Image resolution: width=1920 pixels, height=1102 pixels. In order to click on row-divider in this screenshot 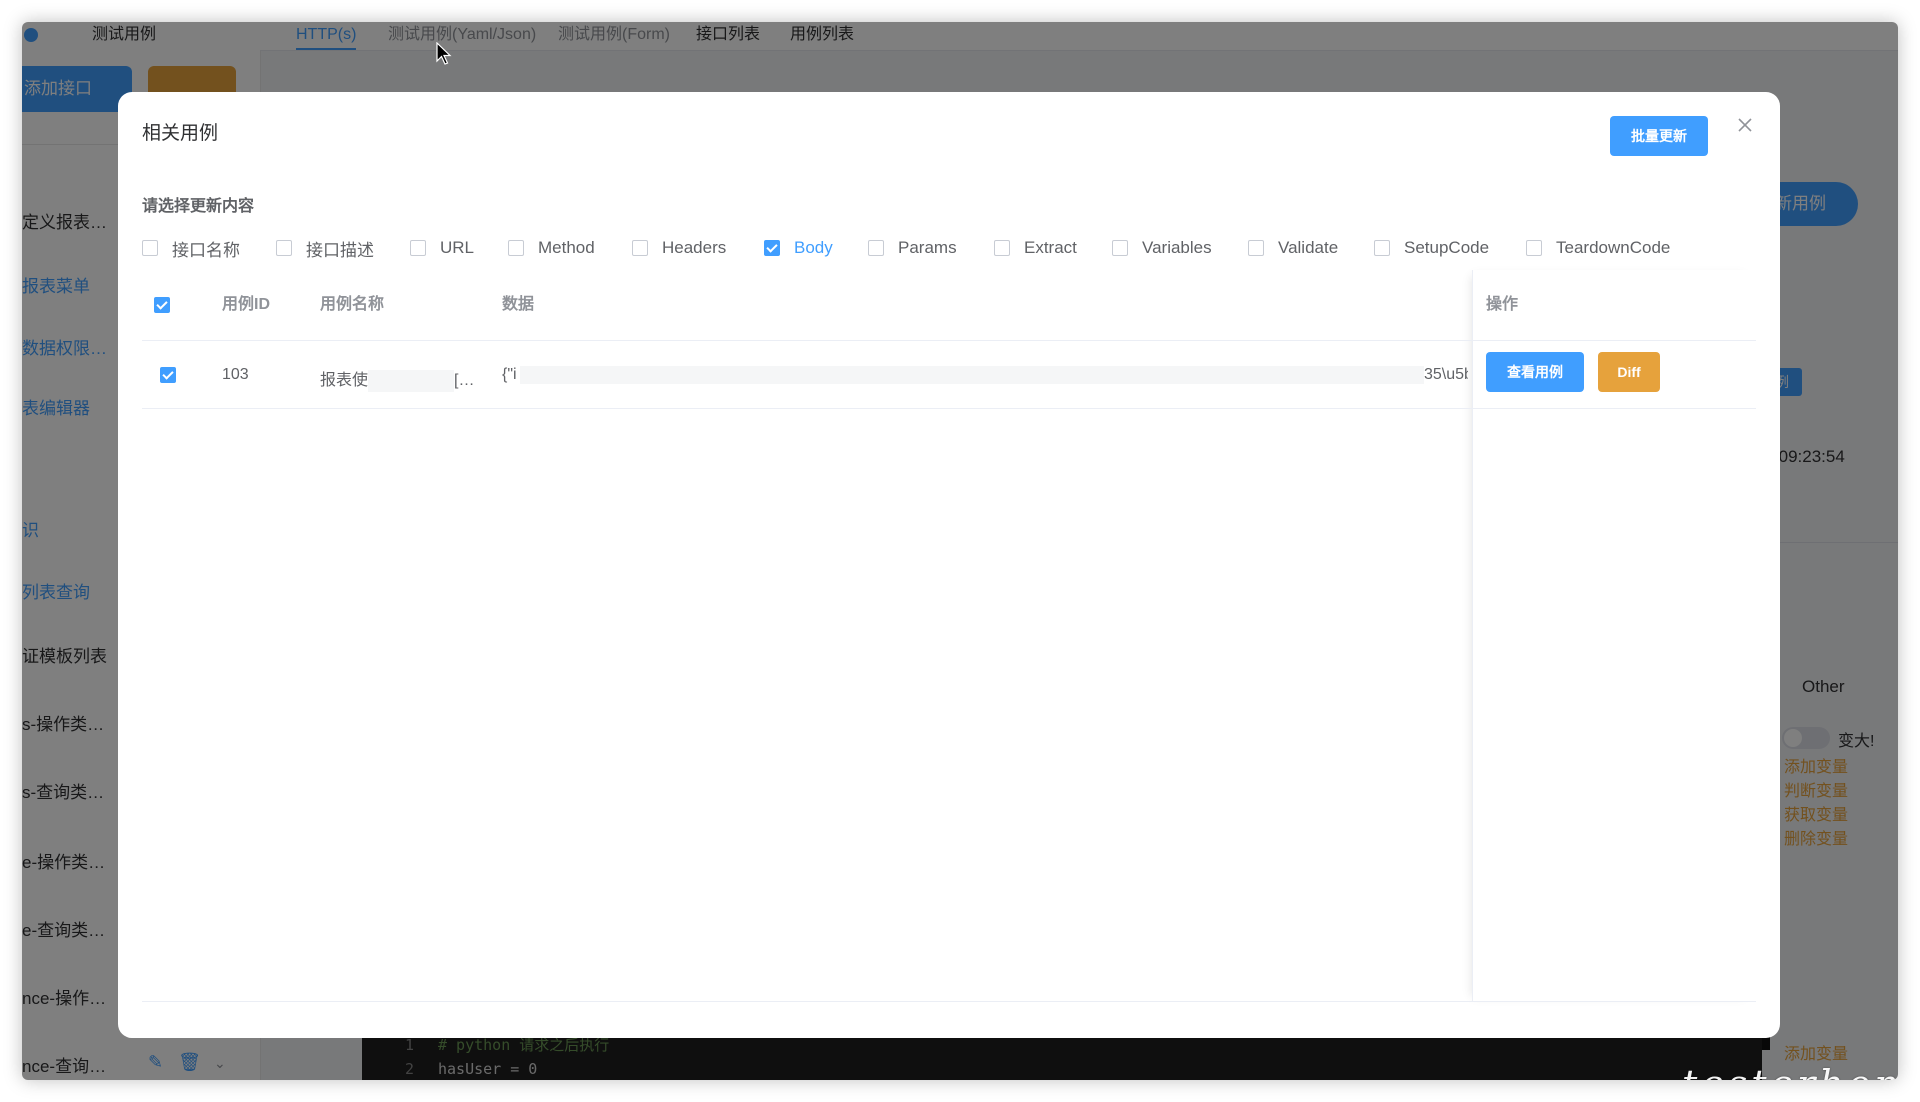, I will do `click(949, 408)`.